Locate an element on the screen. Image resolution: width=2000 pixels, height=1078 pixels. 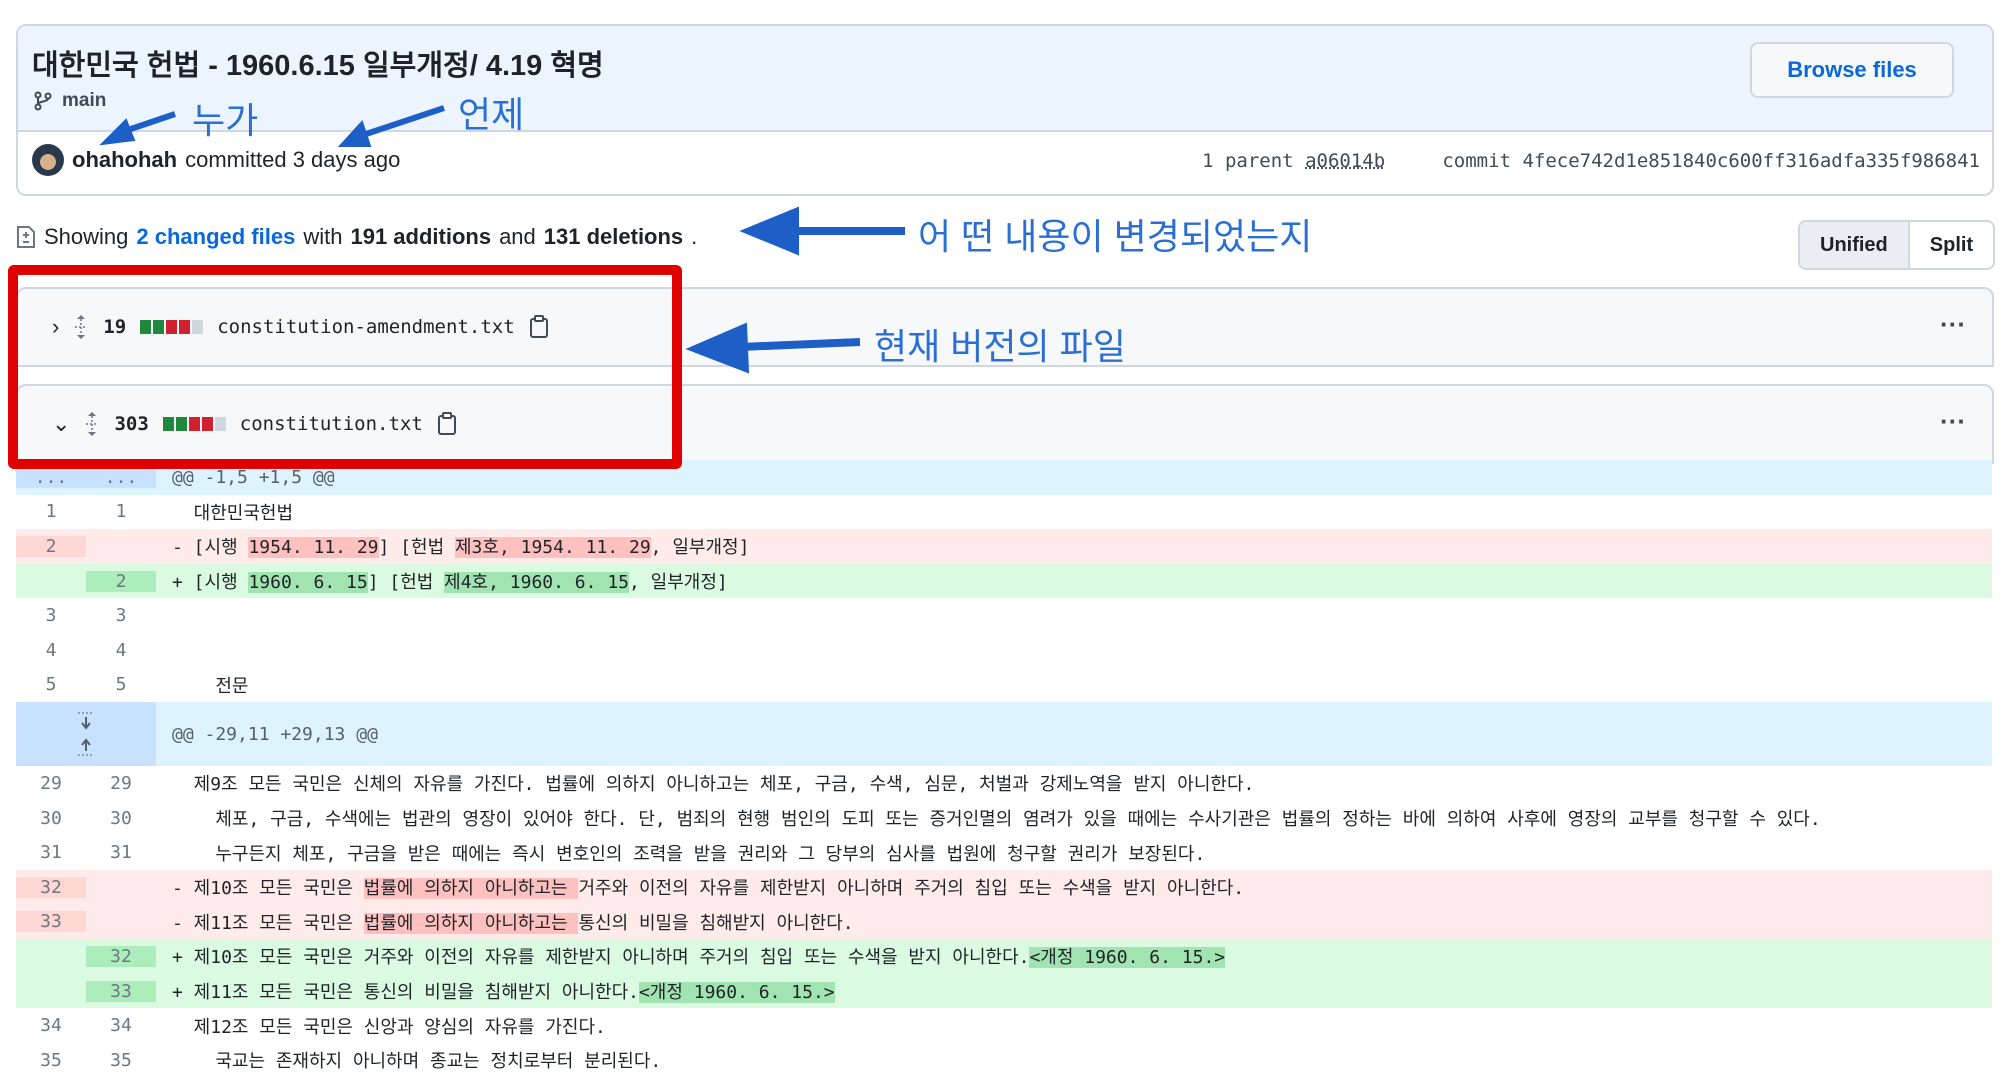
annotation-arrow-current is located at coordinates (800, 344).